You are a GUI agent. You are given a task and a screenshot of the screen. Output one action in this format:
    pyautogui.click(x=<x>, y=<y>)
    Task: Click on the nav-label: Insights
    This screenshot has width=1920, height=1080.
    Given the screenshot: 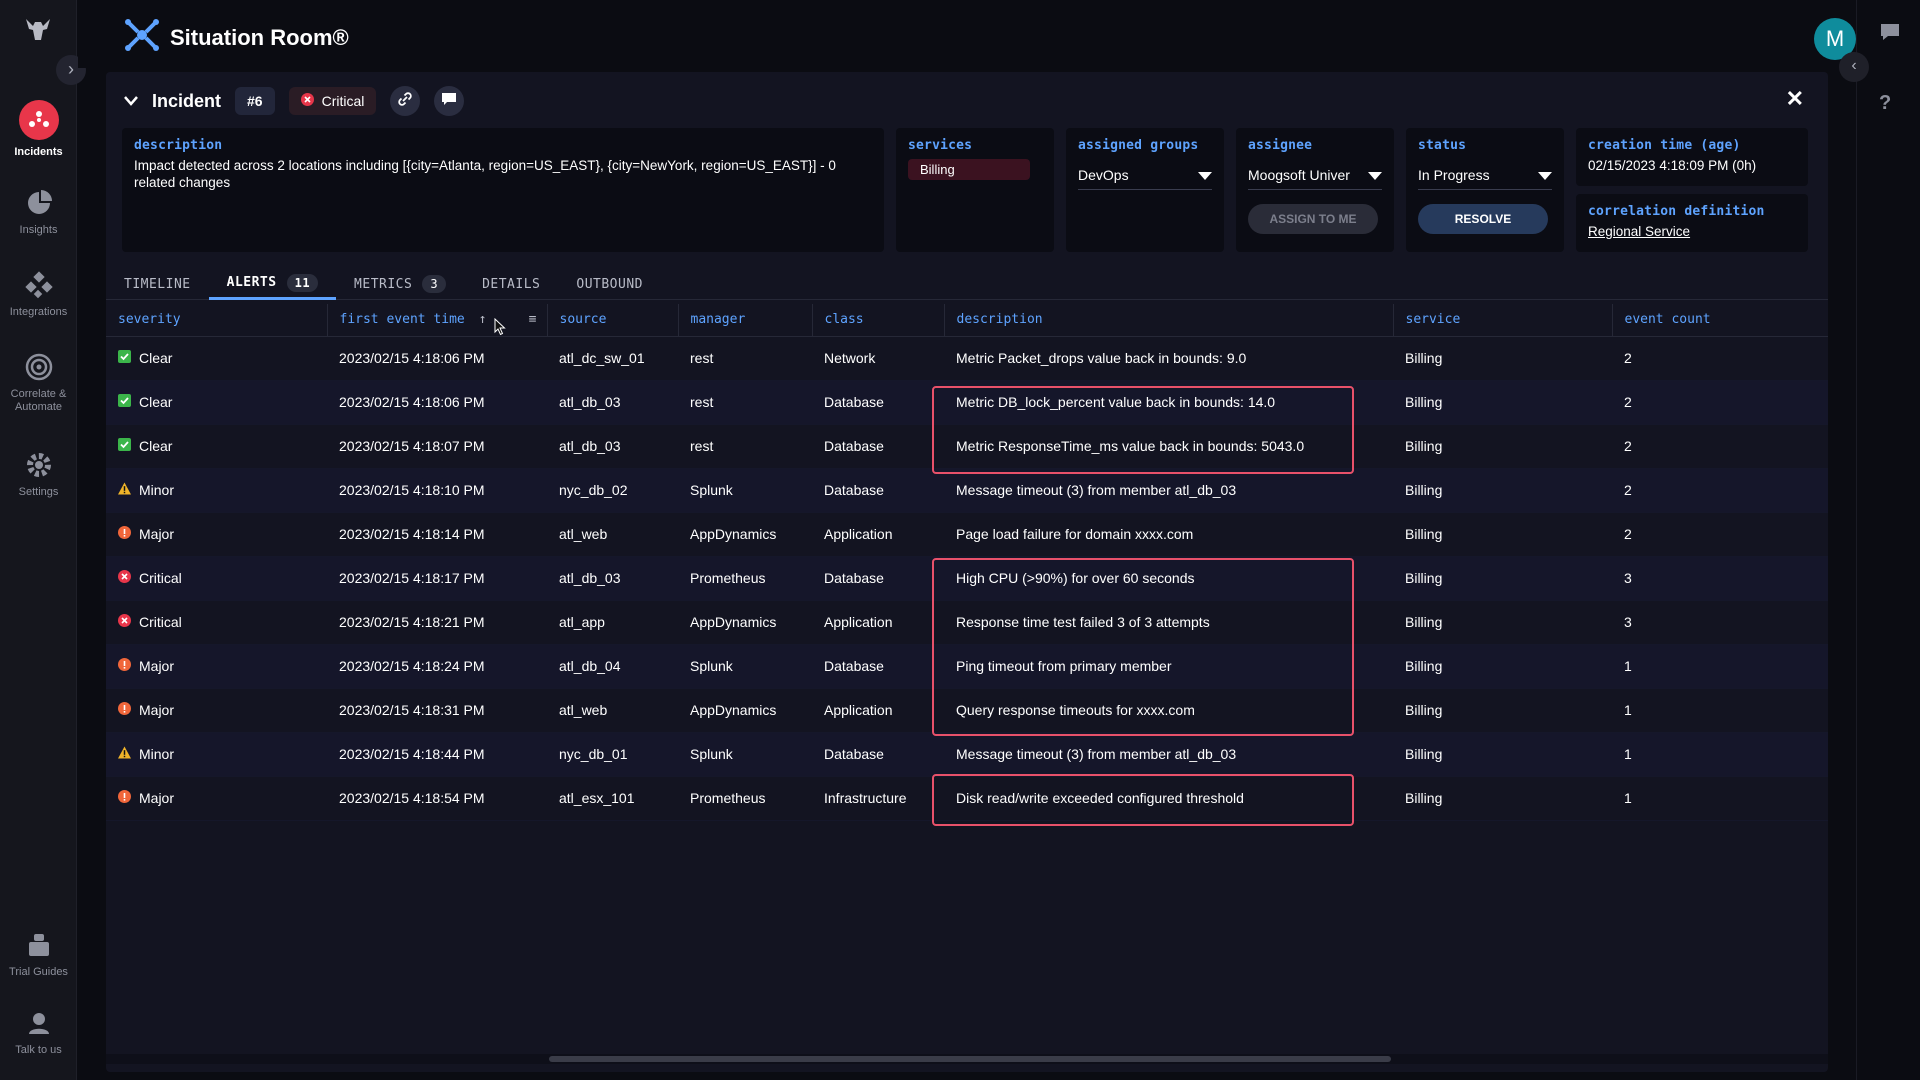 What is the action you would take?
    pyautogui.click(x=38, y=230)
    